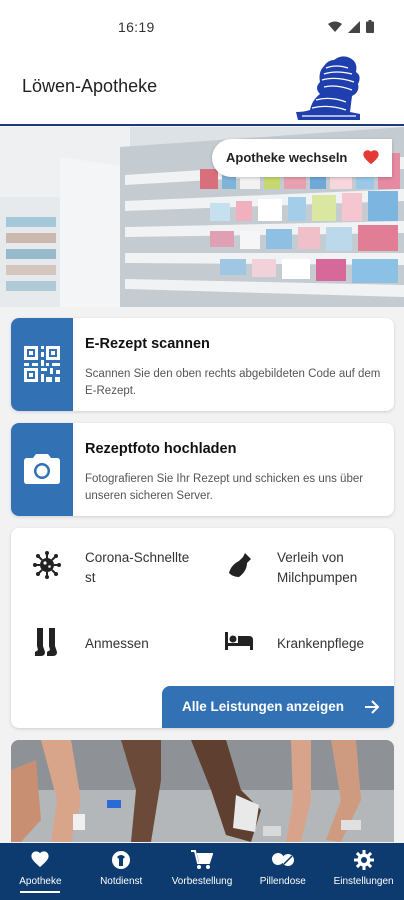 The width and height of the screenshot is (404, 900). Describe the element at coordinates (328, 88) in the screenshot. I see `lion-logo` at that location.